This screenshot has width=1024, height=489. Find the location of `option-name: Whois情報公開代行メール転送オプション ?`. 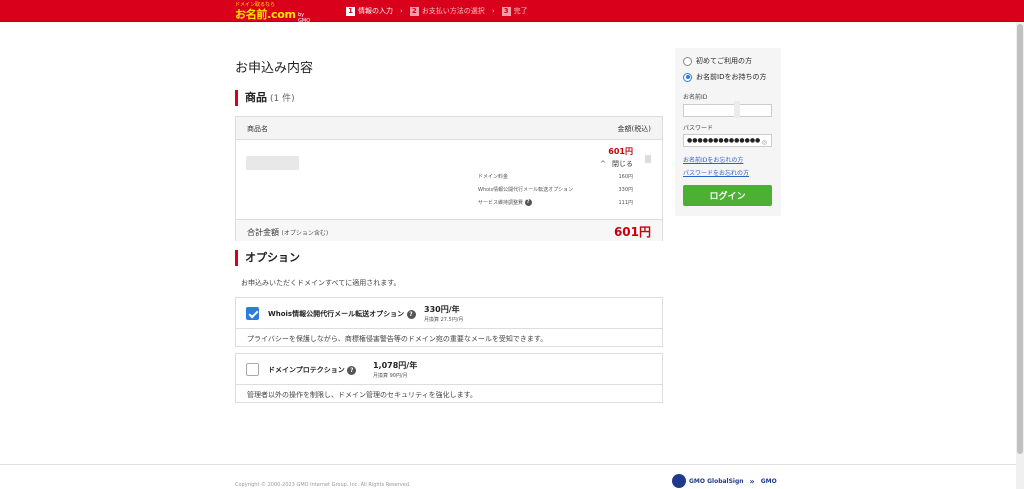

option-name: Whois情報公開代行メール転送オプション ? is located at coordinates (342, 314).